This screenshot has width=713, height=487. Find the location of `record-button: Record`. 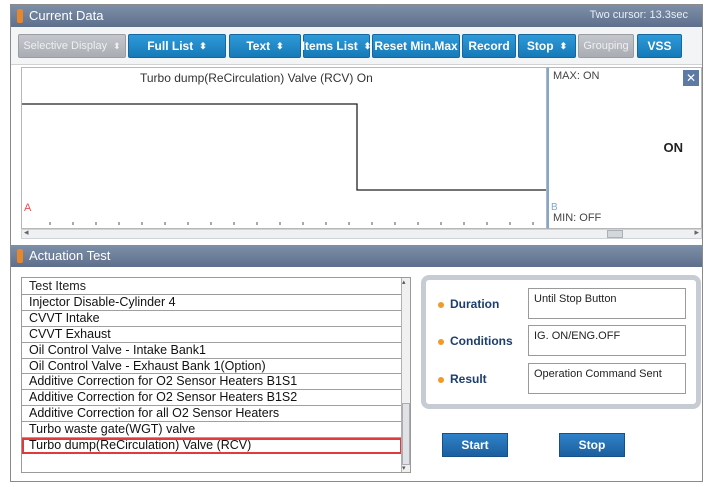

record-button: Record is located at coordinates (489, 46).